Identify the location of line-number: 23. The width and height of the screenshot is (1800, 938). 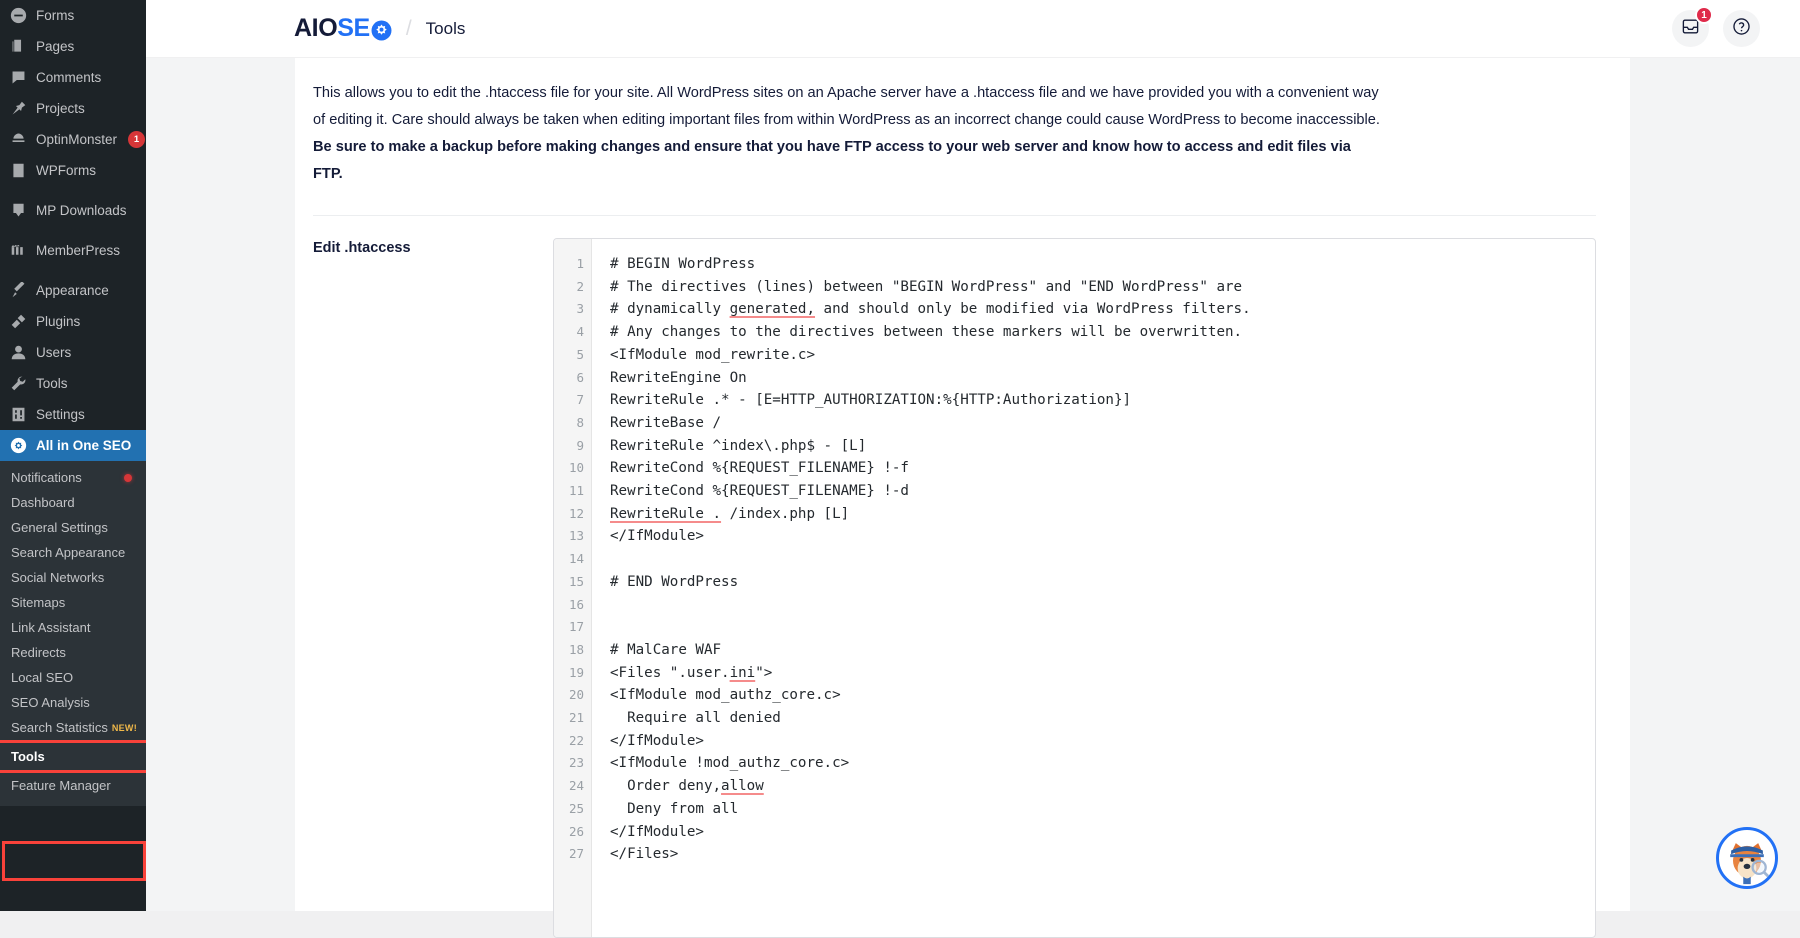
(572, 763).